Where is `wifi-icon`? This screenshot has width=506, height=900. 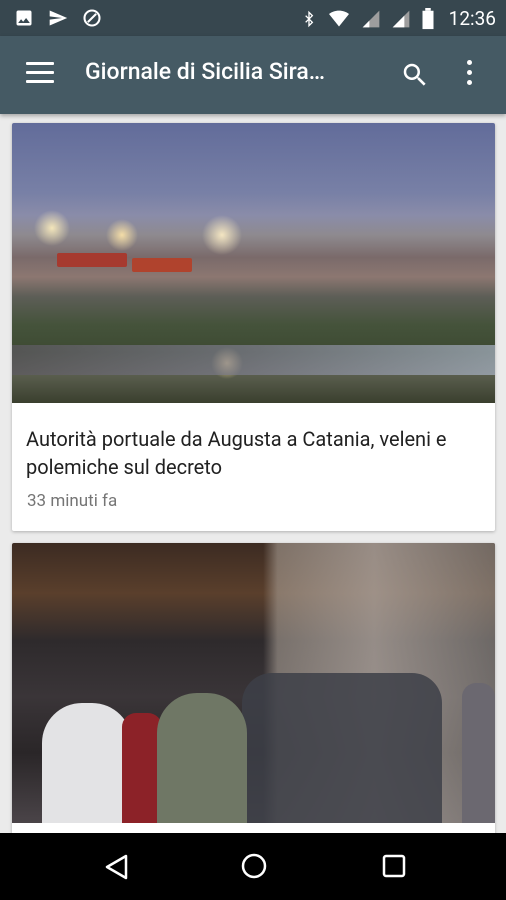
wifi-icon is located at coordinates (338, 18).